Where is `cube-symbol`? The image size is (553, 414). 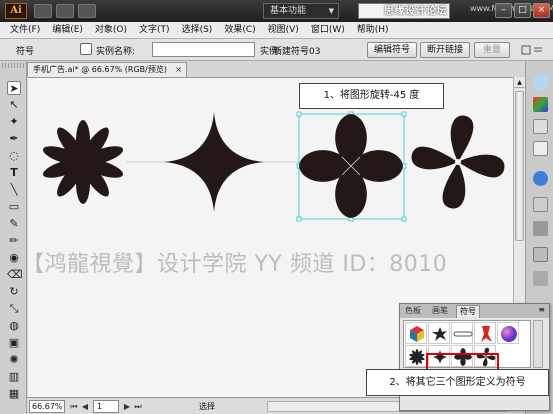 cube-symbol is located at coordinates (416, 333).